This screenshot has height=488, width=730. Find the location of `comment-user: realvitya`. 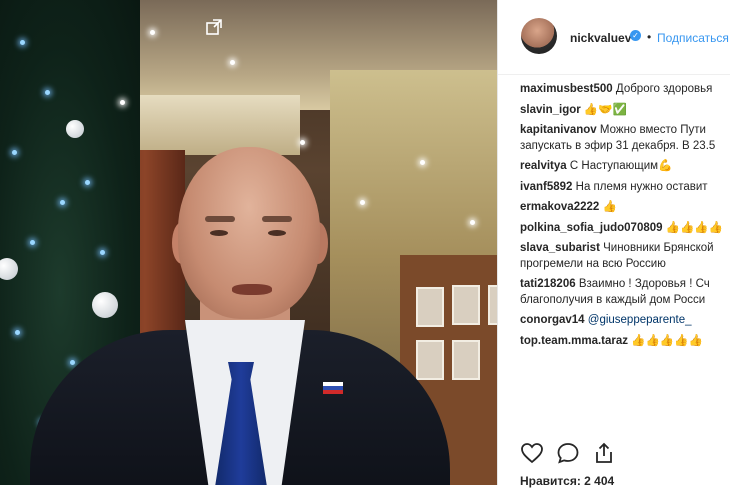

comment-user: realvitya is located at coordinates (543, 166).